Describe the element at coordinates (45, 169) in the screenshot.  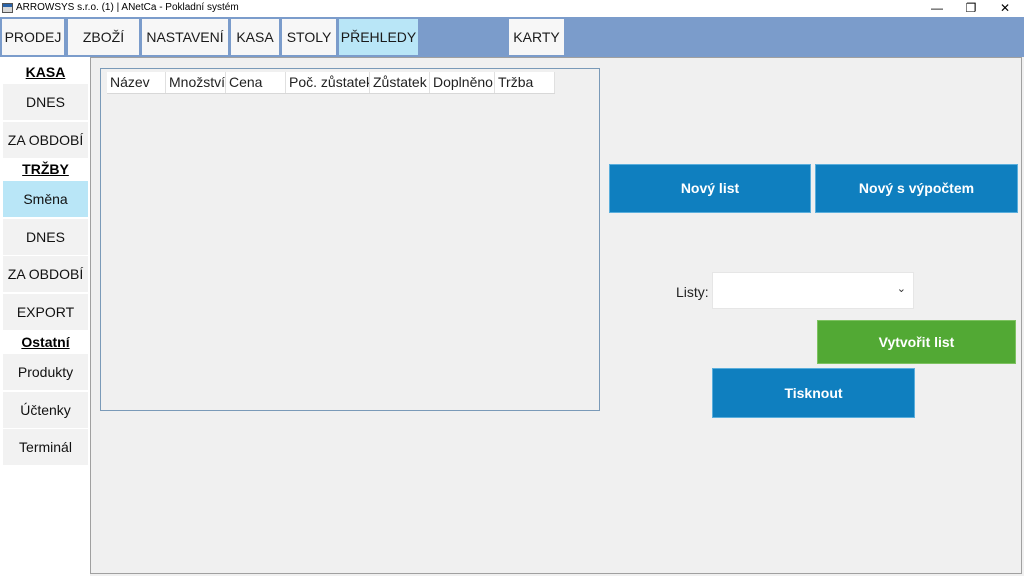
I see `sidebar-heading-trzby: TRŽBY` at that location.